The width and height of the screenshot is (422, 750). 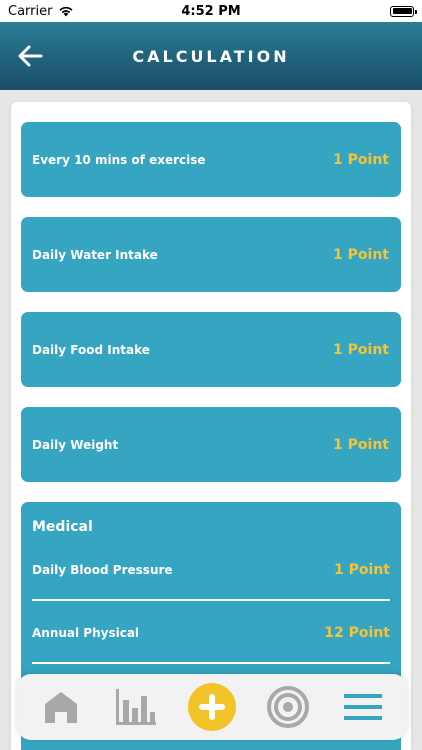 I want to click on card-label: Daily Food Intake, so click(x=91, y=349).